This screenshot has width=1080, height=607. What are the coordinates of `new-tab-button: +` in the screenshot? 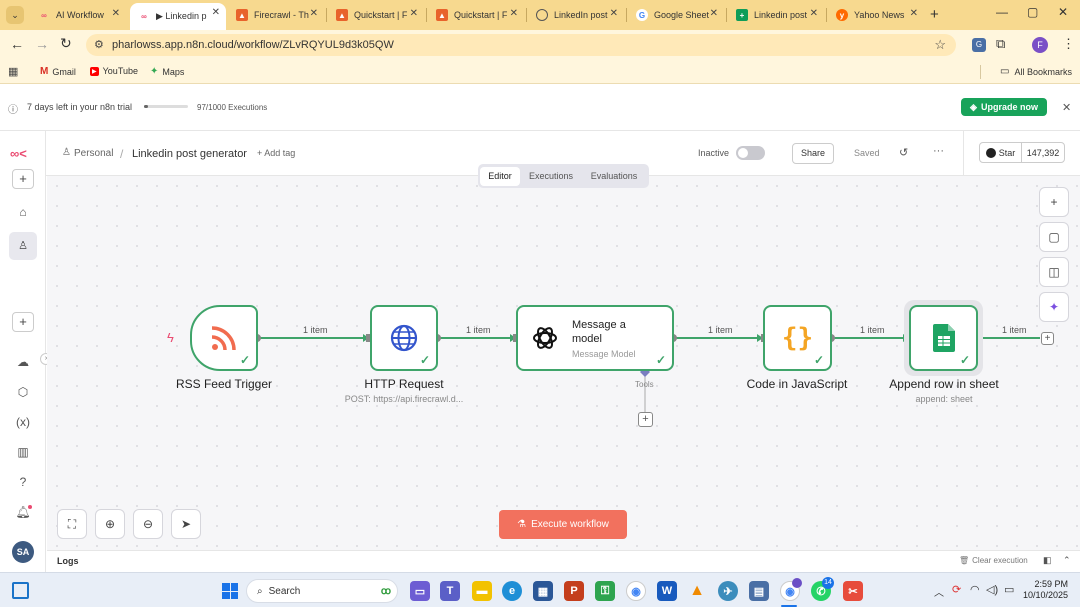 It's located at (934, 14).